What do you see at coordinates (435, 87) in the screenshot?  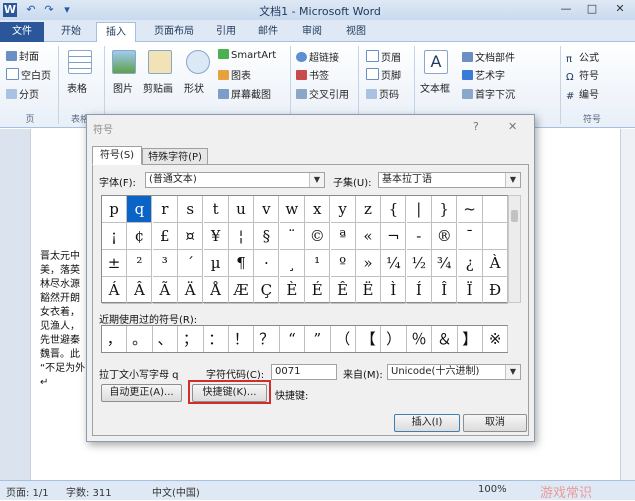 I see `textbox-button-label: 文本框` at bounding box center [435, 87].